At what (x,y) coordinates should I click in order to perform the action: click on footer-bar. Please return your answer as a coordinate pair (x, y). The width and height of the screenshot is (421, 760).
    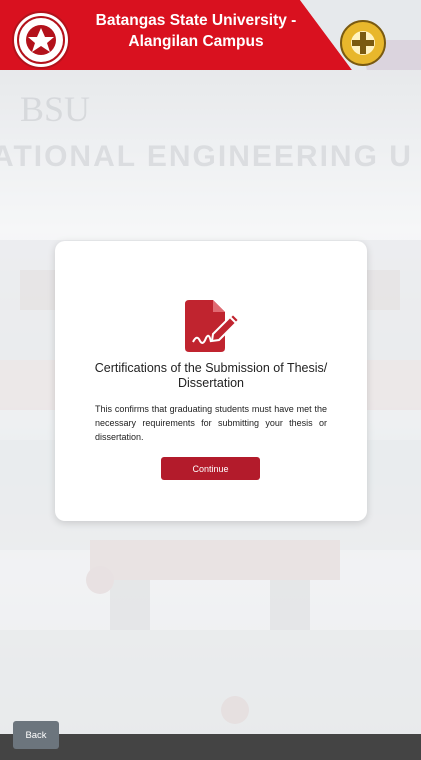
    Looking at the image, I should click on (210, 747).